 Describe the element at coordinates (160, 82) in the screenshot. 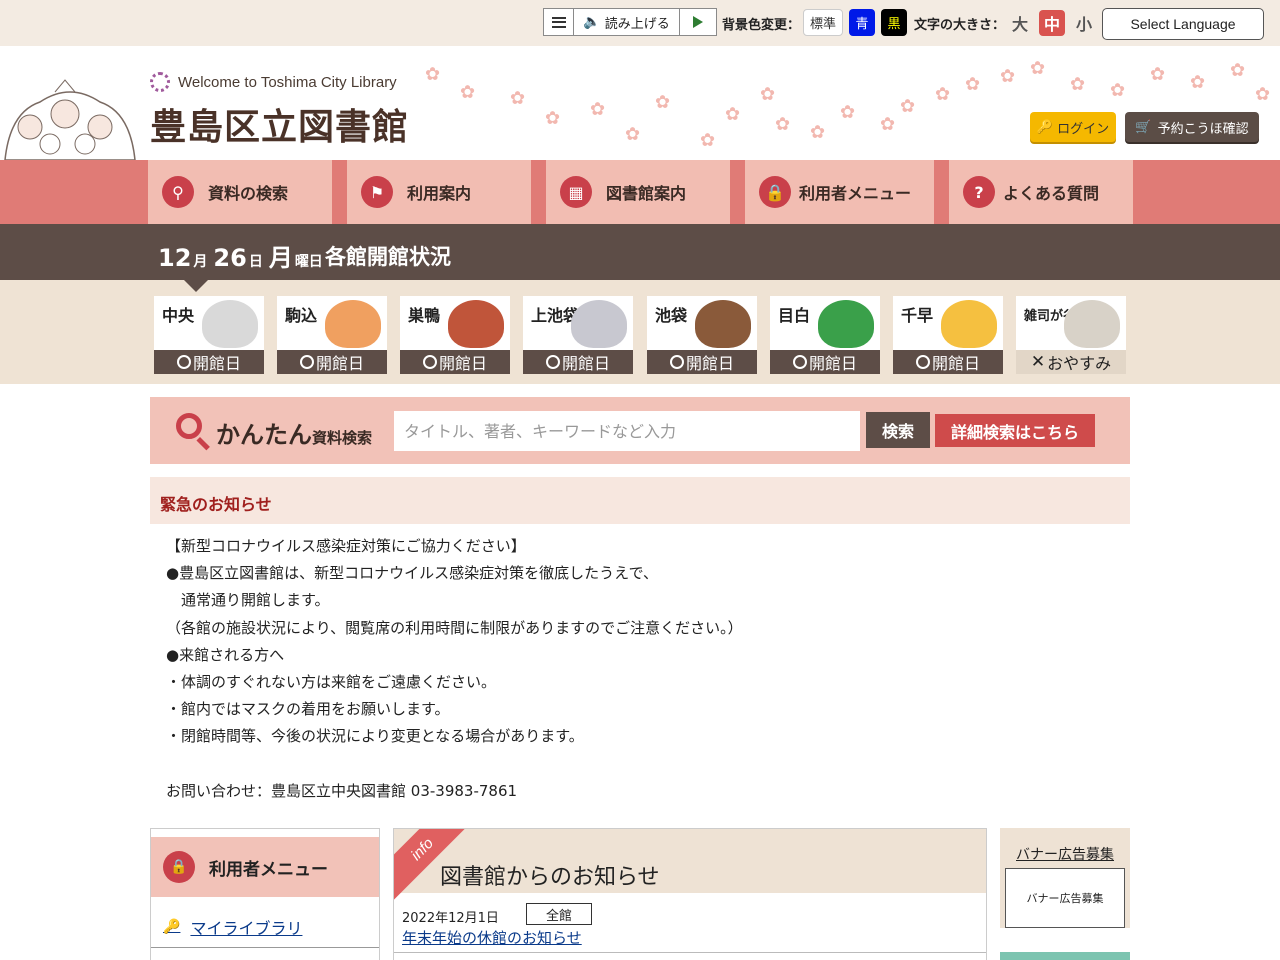

I see `flower-logo-icon` at that location.